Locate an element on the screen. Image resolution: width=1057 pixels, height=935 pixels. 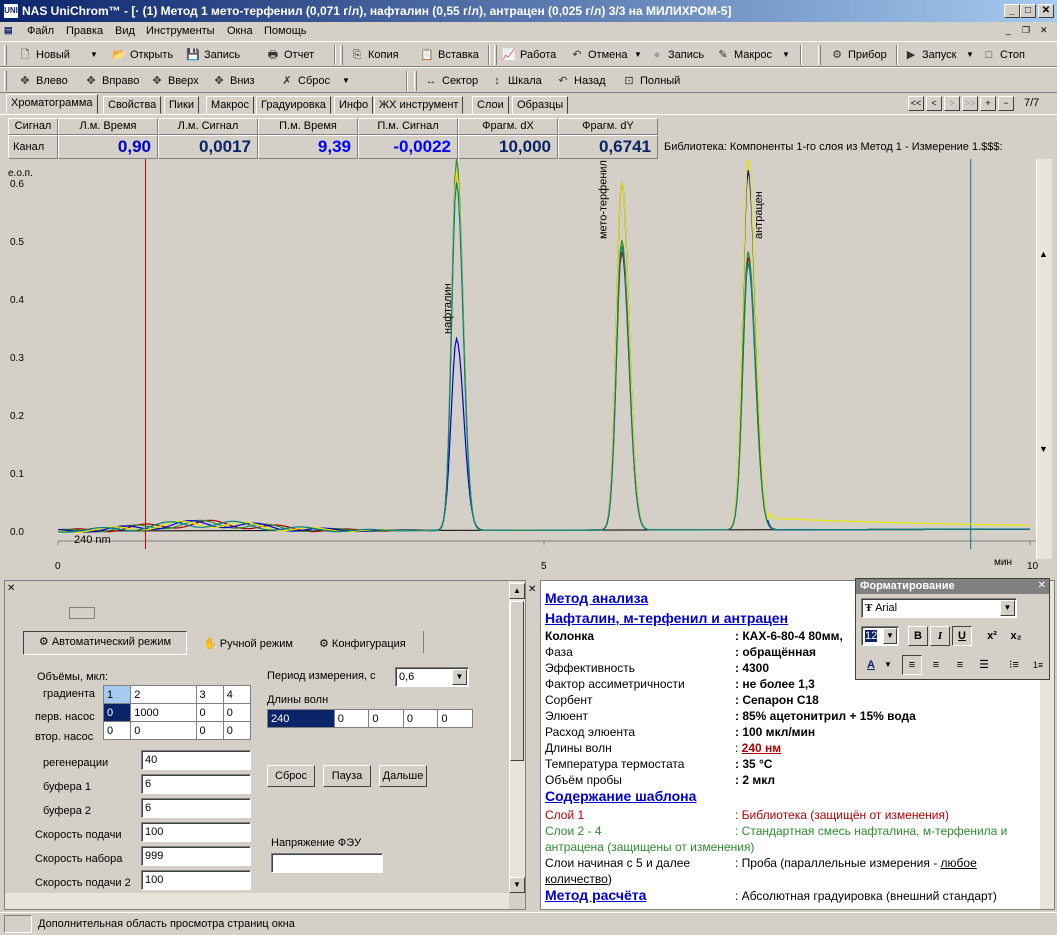
minimize-button: _ is located at coordinates (1012, 11).